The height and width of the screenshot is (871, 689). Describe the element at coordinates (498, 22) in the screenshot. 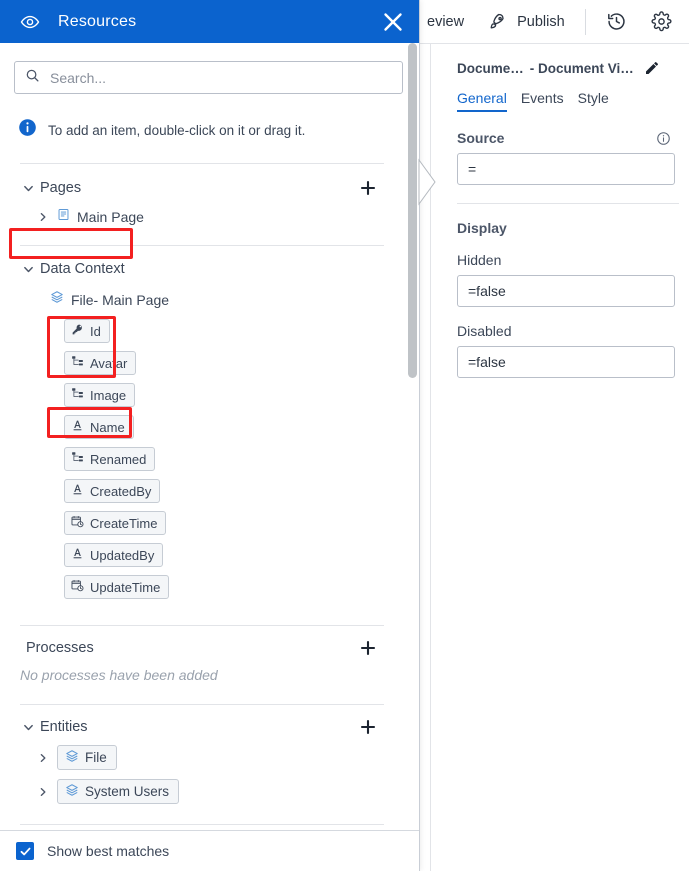

I see `rocket-icon` at that location.